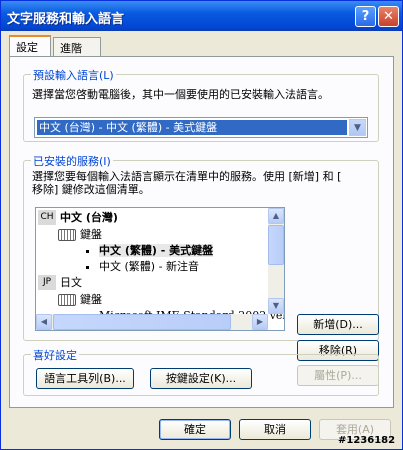  I want to click on language-name: 日文, so click(71, 282).